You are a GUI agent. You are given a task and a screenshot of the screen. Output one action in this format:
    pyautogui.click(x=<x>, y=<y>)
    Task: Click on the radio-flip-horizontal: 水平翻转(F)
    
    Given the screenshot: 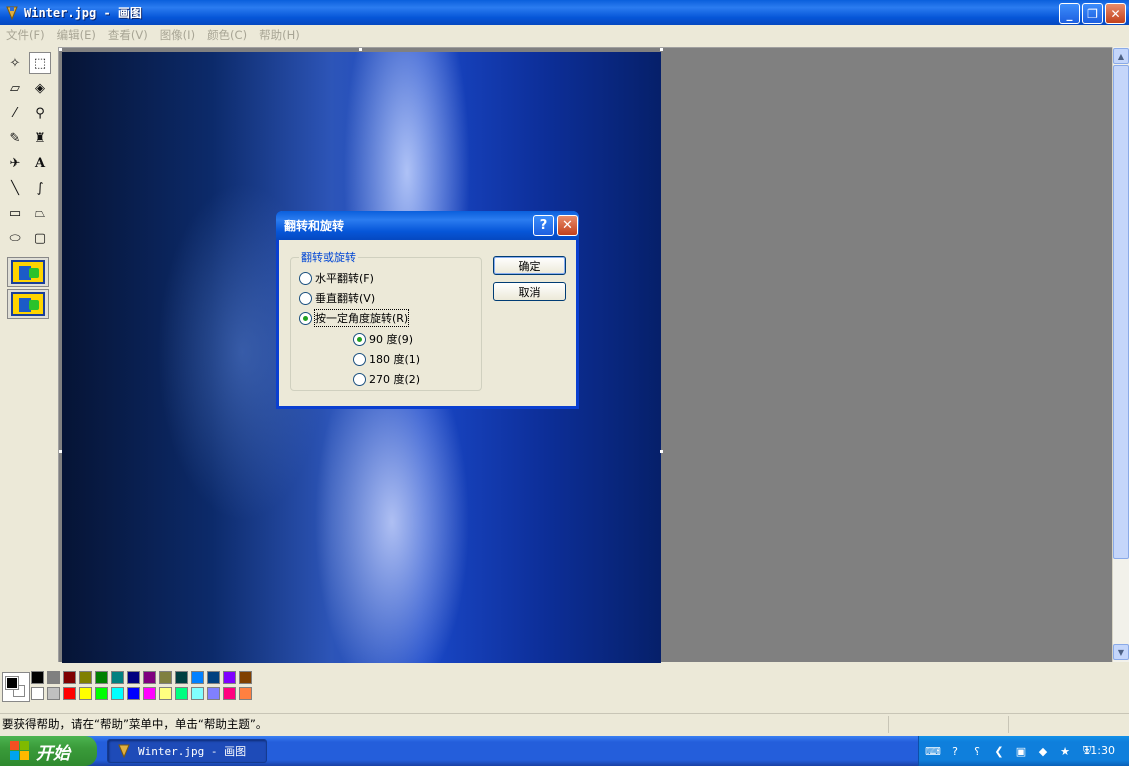 What is the action you would take?
    pyautogui.click(x=336, y=278)
    